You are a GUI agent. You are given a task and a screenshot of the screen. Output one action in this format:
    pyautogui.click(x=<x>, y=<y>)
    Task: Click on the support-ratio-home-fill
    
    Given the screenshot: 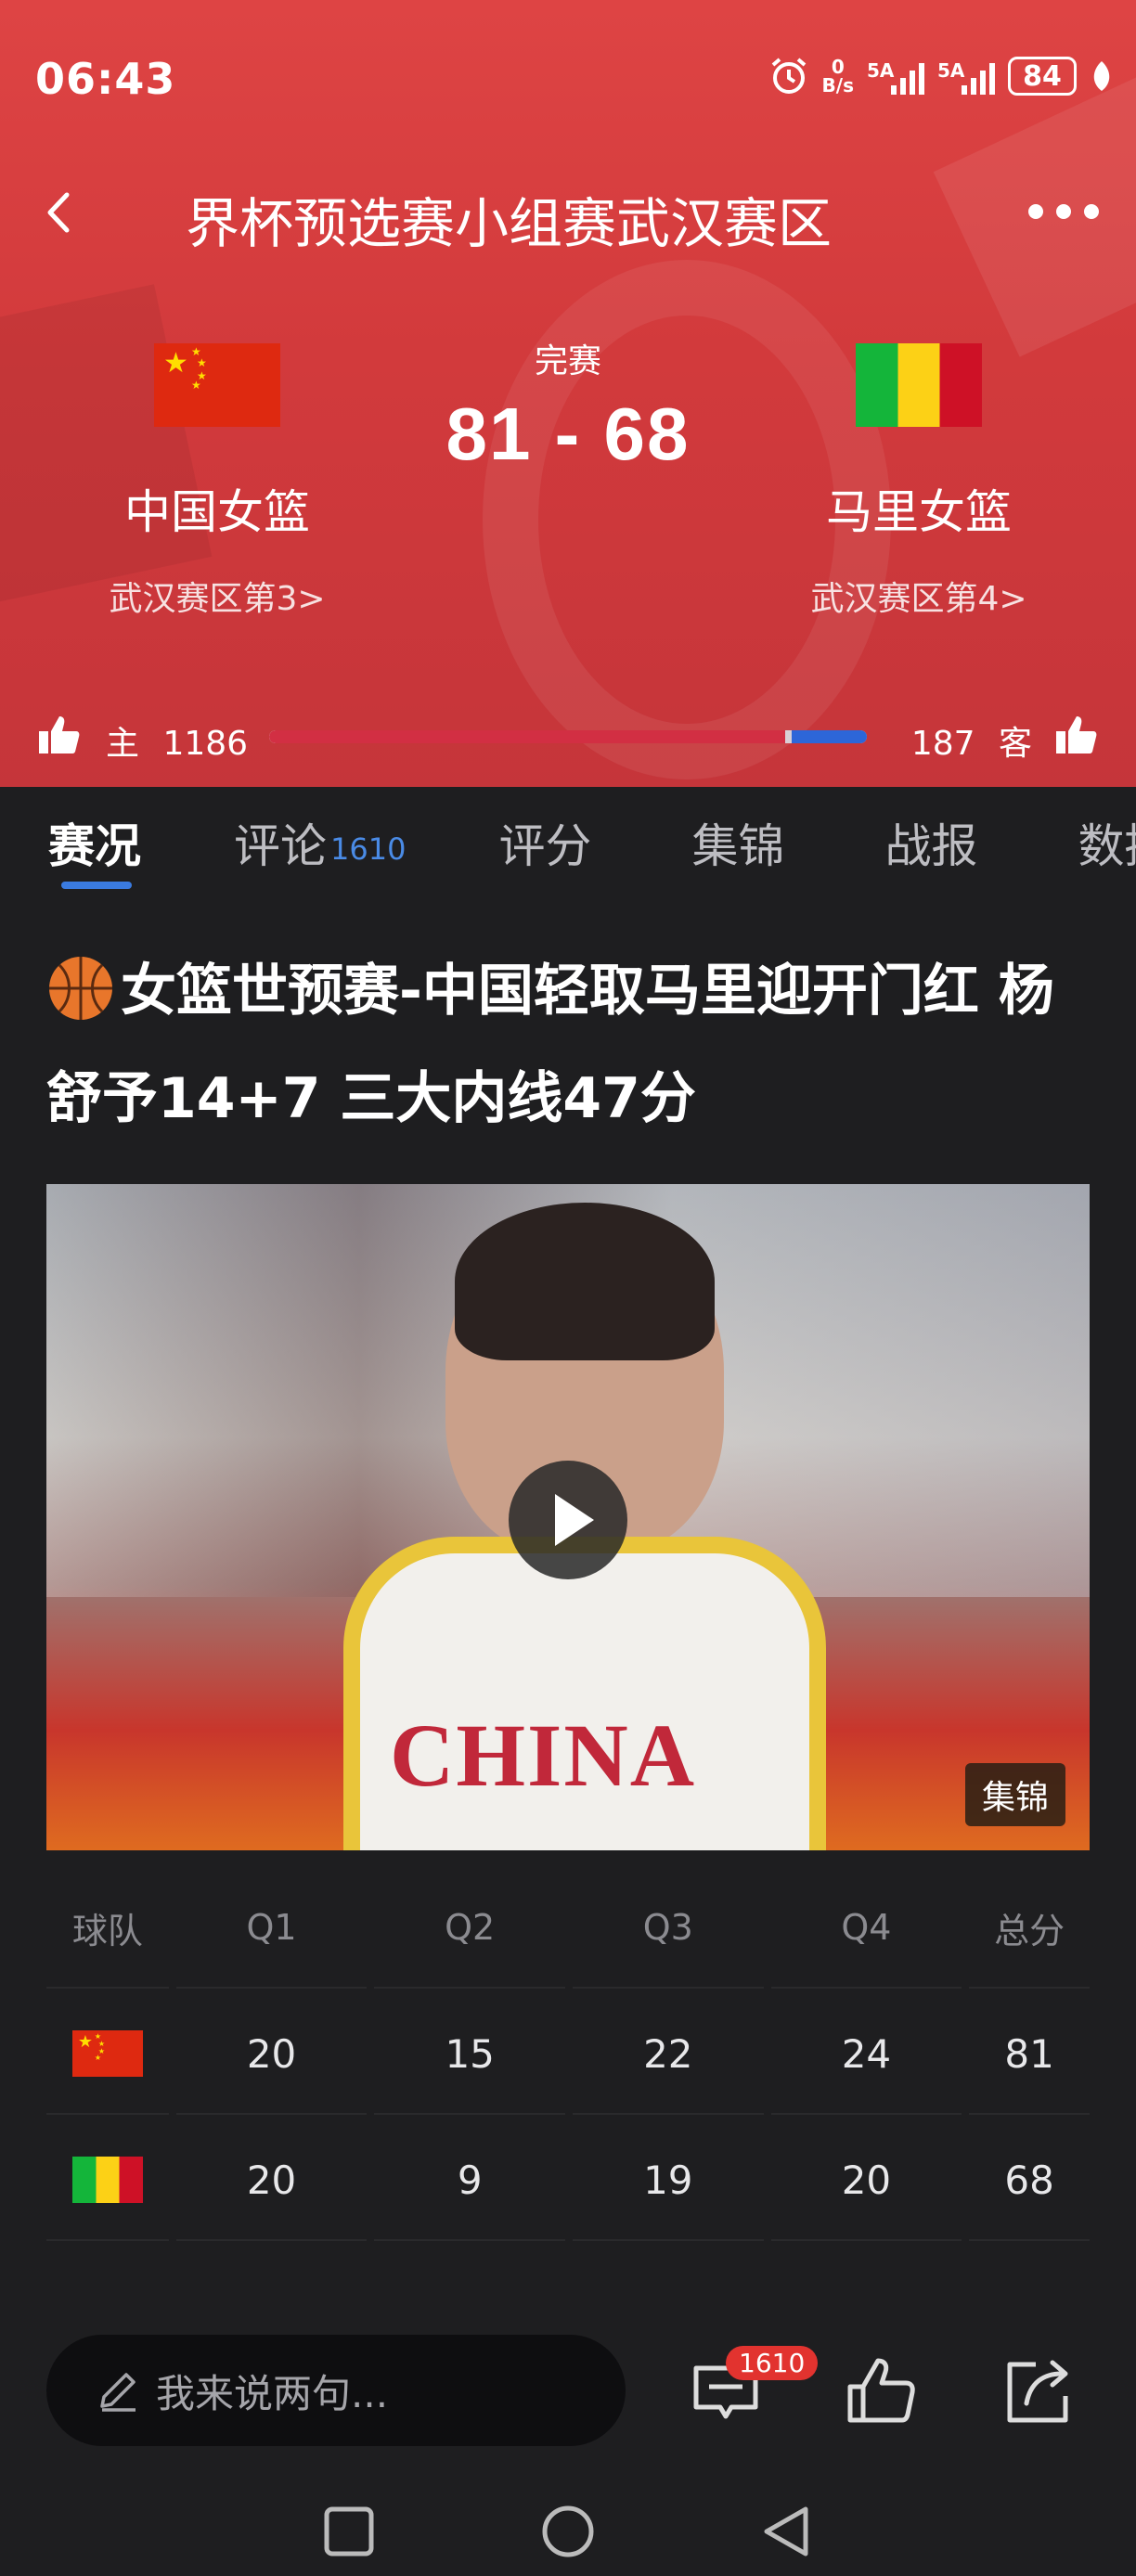 What is the action you would take?
    pyautogui.click(x=527, y=737)
    